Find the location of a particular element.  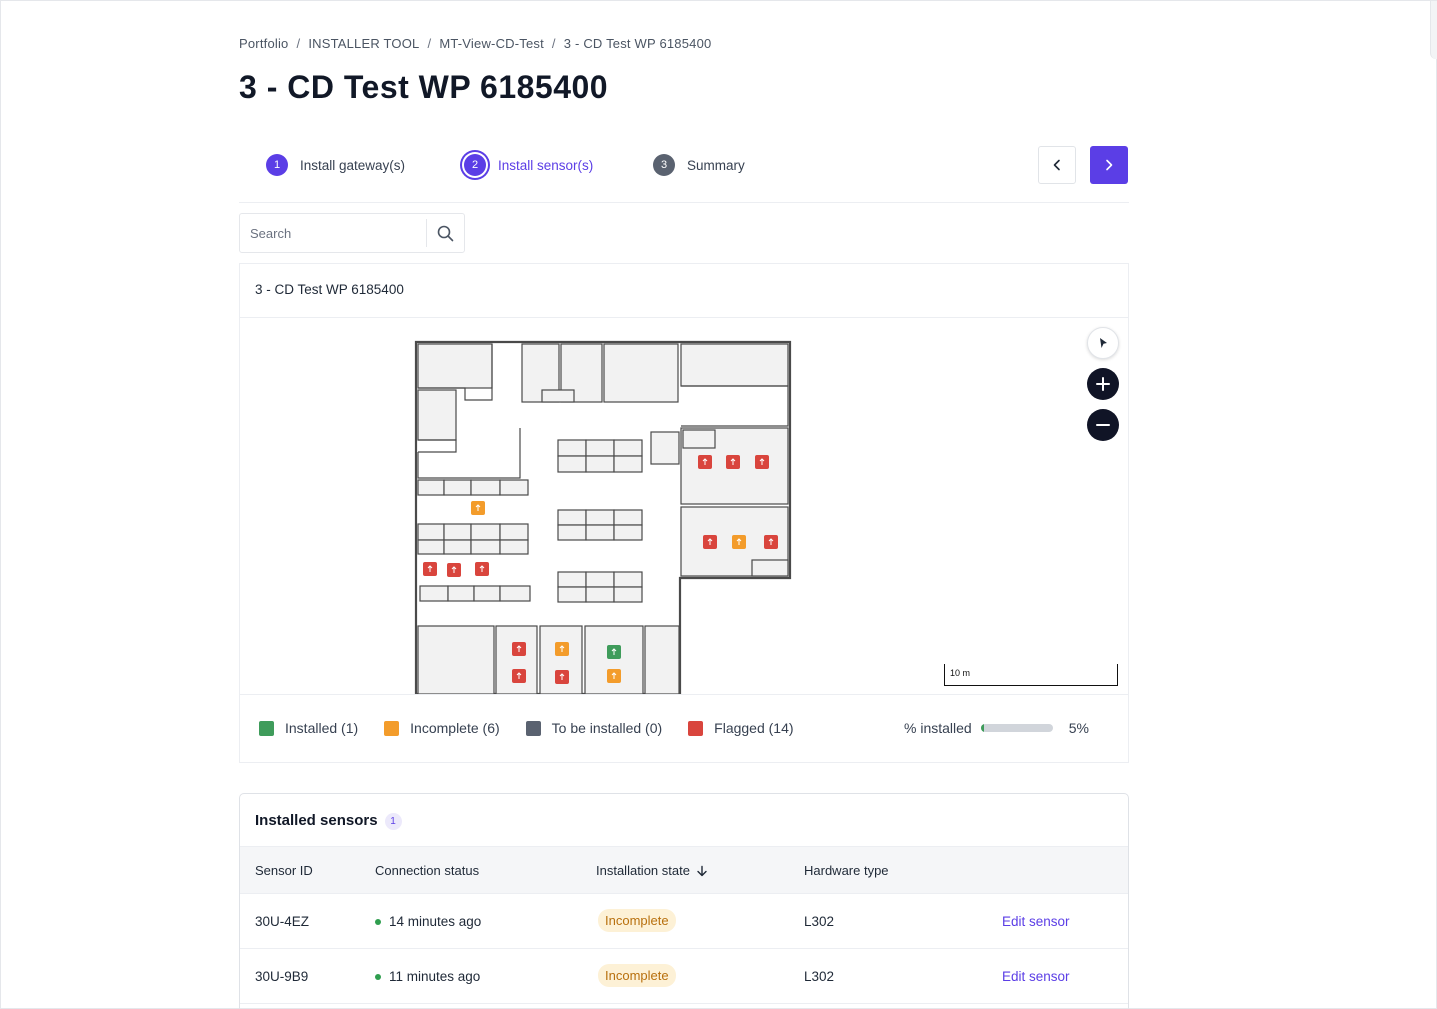

legend-label: Incomplete (6) is located at coordinates (455, 728).